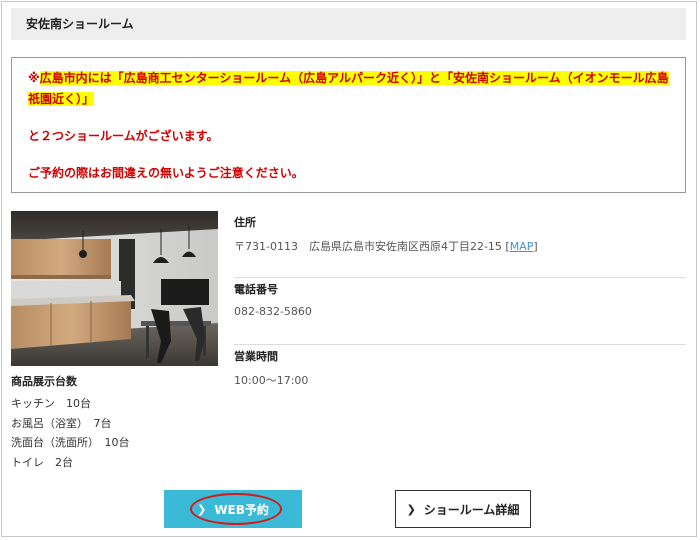  I want to click on display-count-row: 洗面台（洗面所） 10台, so click(114, 443).